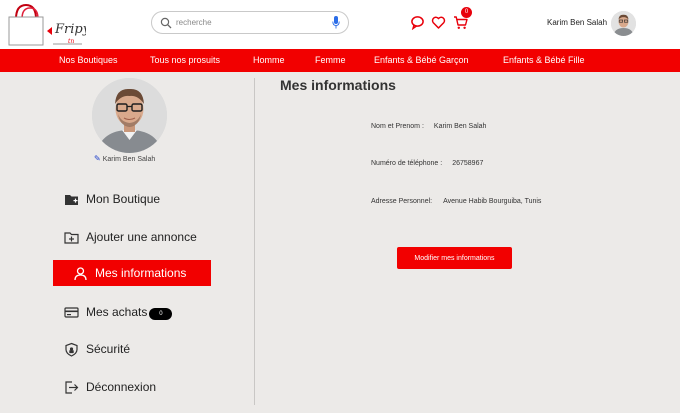  Describe the element at coordinates (161, 314) in the screenshot. I see `purchases-count-badge: 0` at that location.